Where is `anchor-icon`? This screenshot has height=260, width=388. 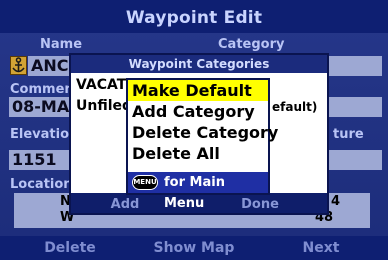
anchor-icon is located at coordinates (18, 65).